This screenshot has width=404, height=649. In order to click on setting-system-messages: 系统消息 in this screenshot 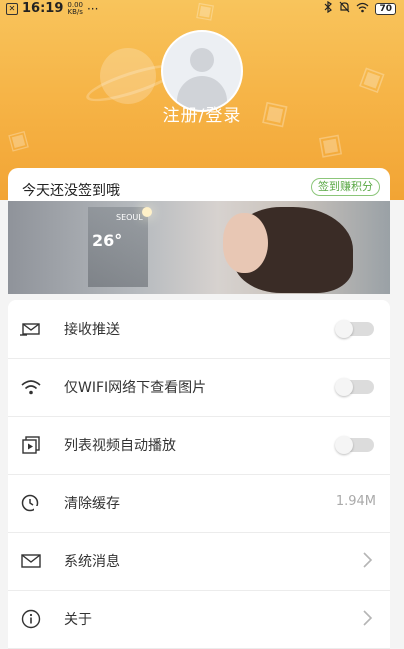, I will do `click(199, 561)`.